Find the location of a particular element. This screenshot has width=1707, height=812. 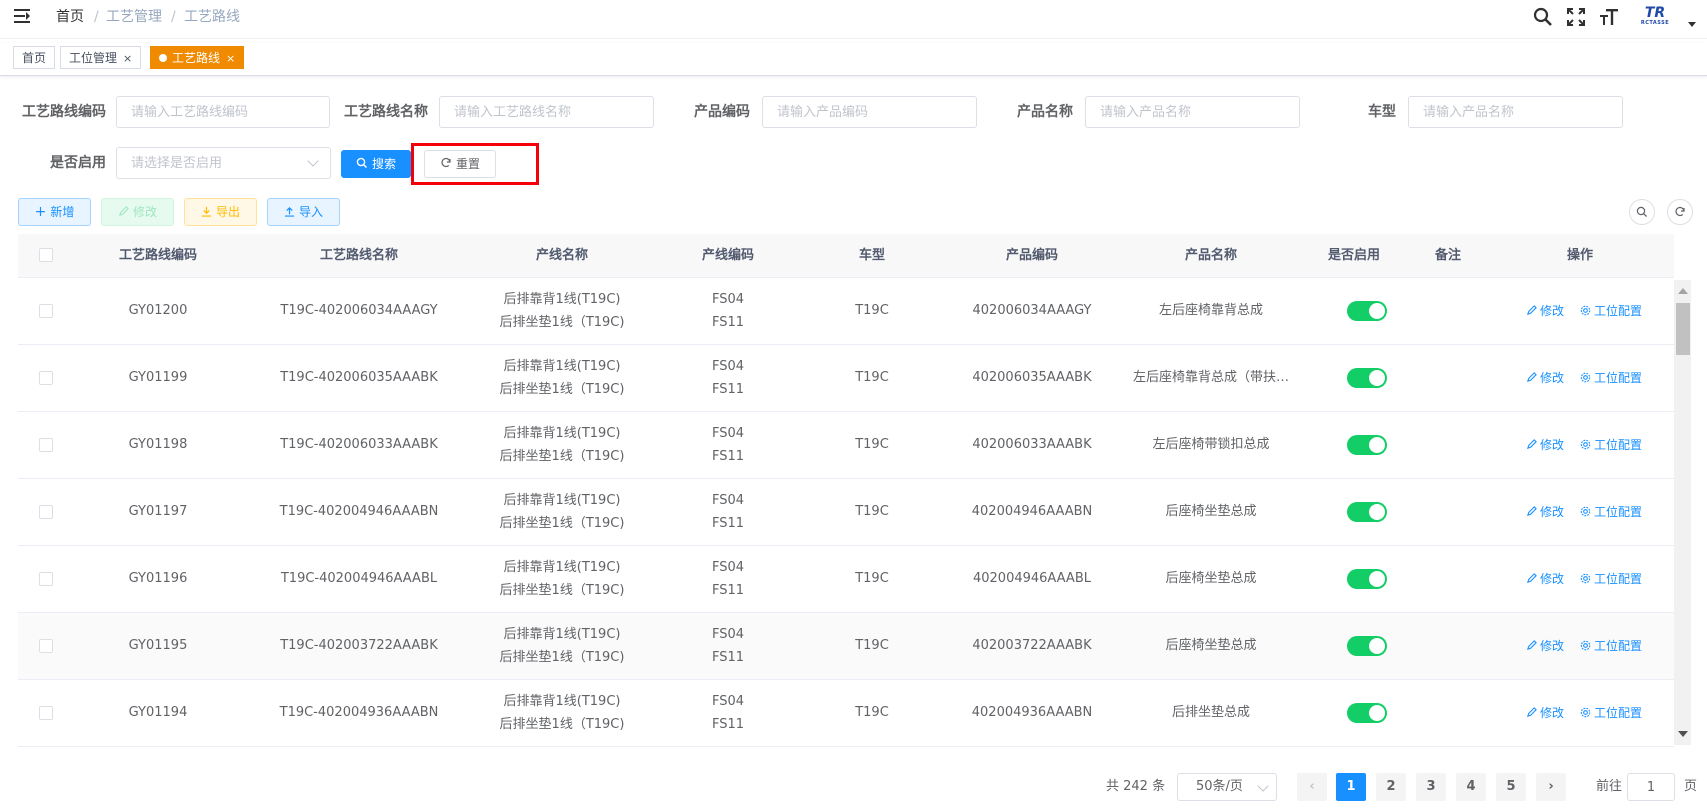

company-logo: TR RCTASSE is located at coordinates (1655, 17).